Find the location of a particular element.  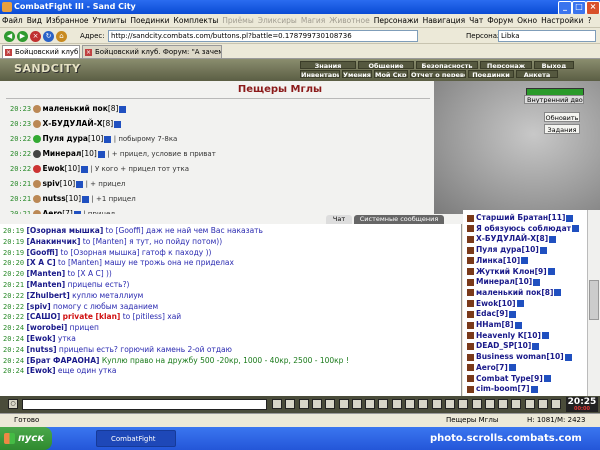

location-entry: 20:22 Пуля дура[10] | побырому 7-8ка is located at coordinates (93, 139).